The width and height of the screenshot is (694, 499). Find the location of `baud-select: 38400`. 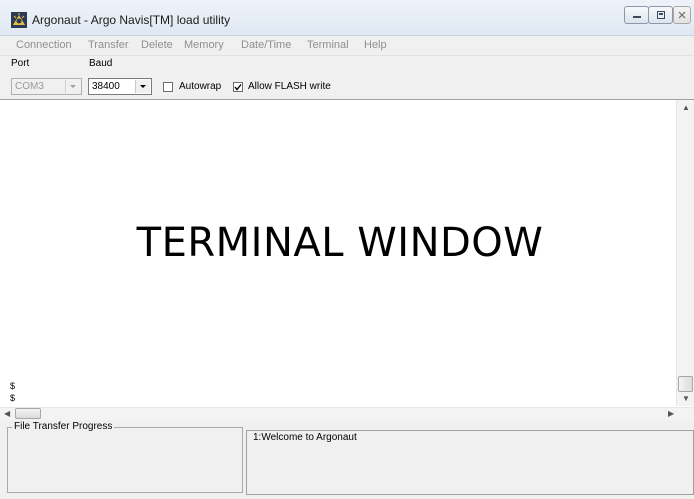

baud-select: 38400 is located at coordinates (120, 86).